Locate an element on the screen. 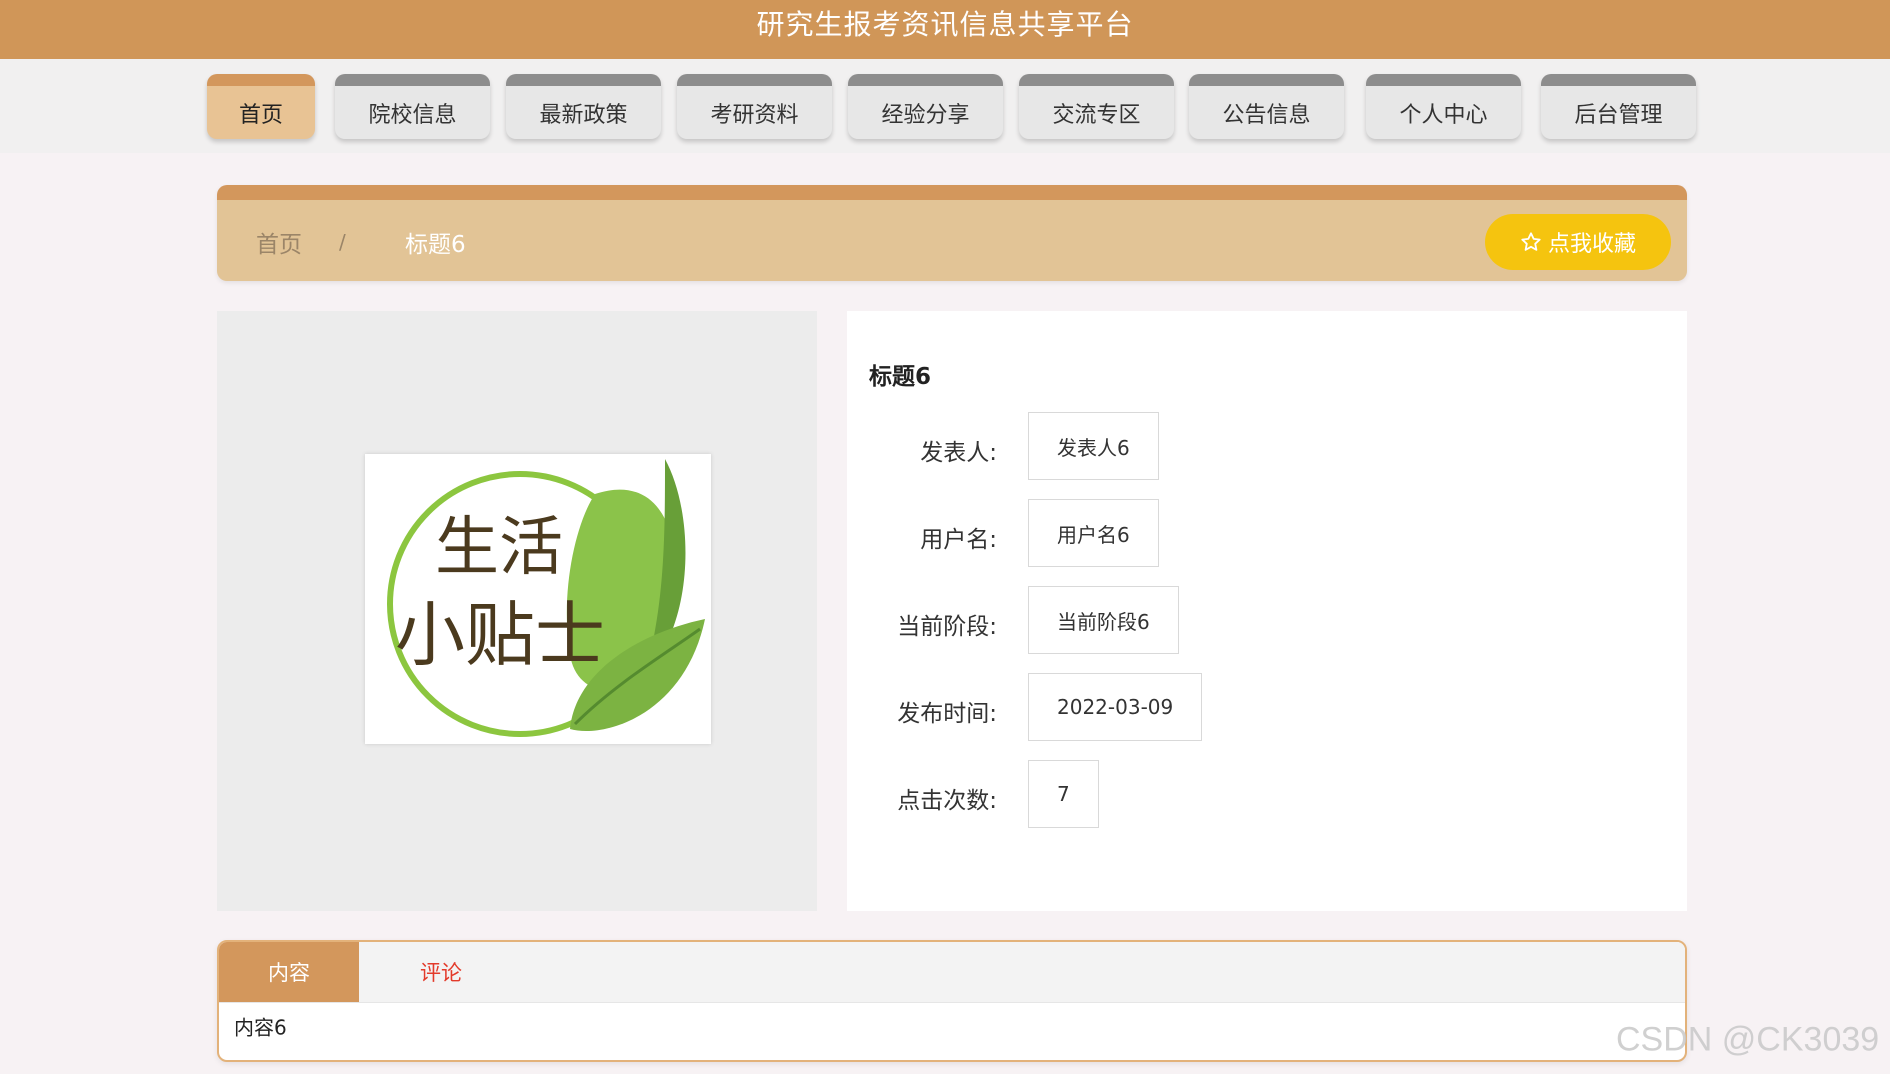 The height and width of the screenshot is (1074, 1890). breadcrumb: 首页 / 标题6 点我收藏 is located at coordinates (952, 233).